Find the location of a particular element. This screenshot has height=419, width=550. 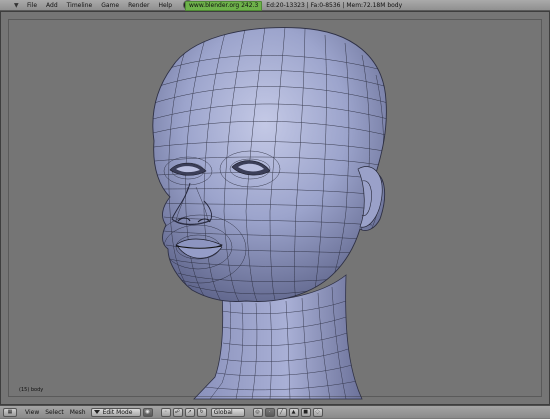

menu-select: Select is located at coordinates (54, 412).